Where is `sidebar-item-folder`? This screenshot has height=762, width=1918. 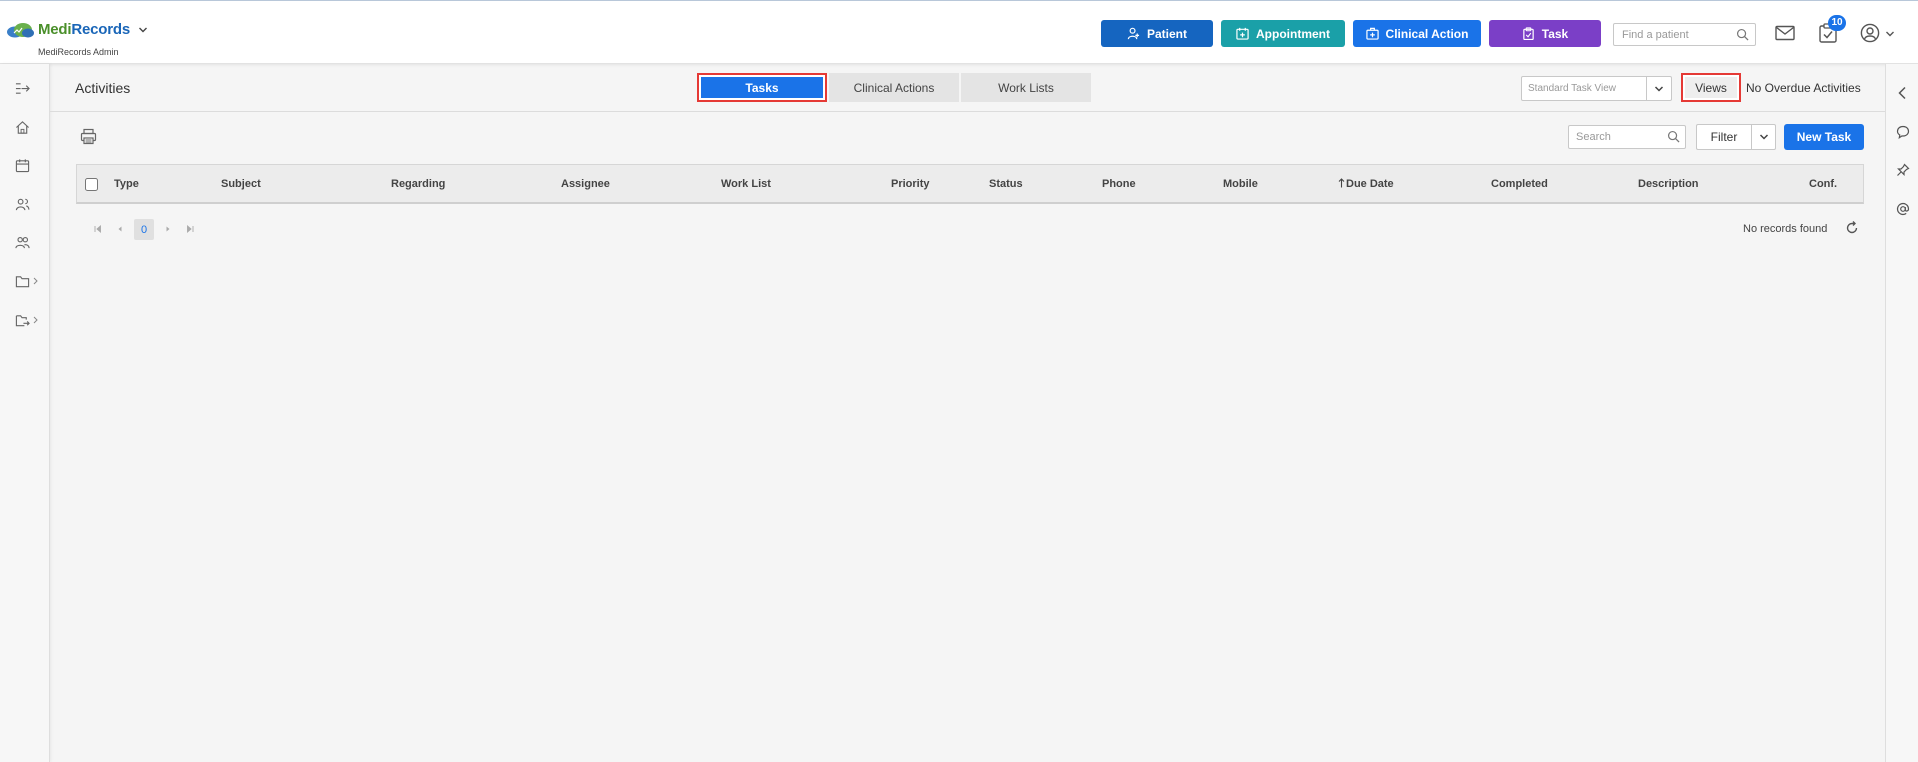
sidebar-item-folder is located at coordinates (28, 281).